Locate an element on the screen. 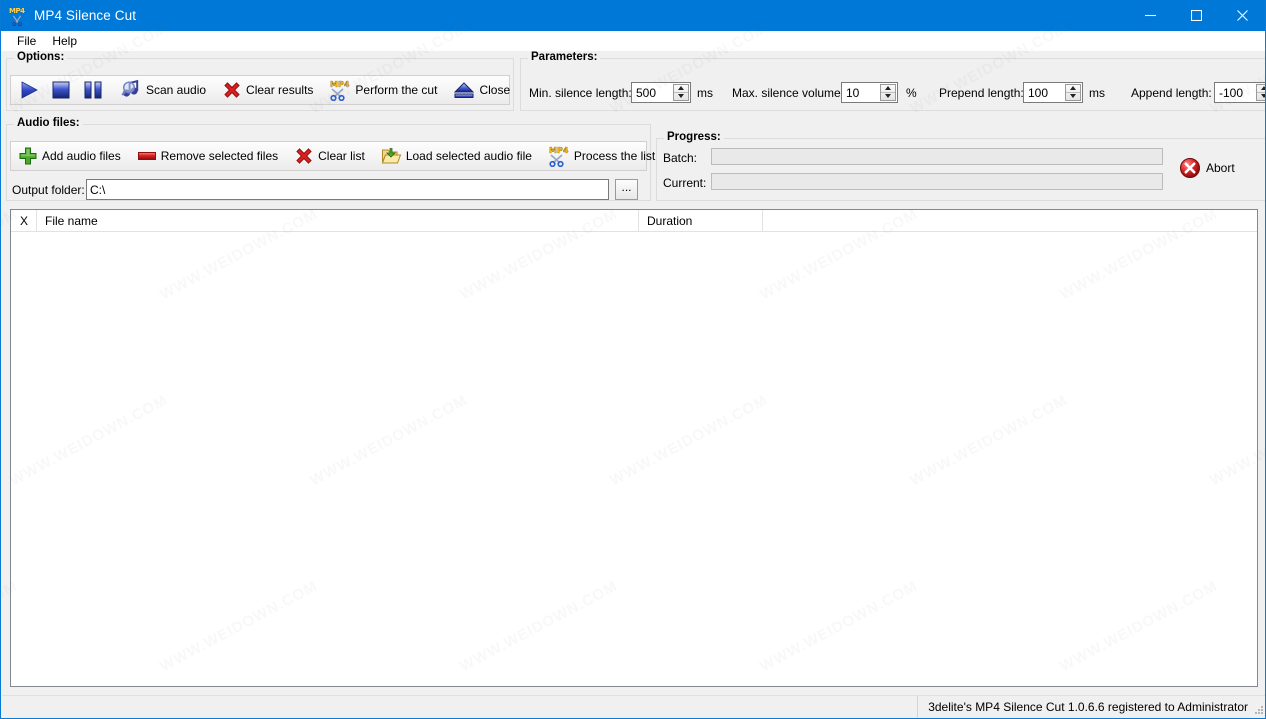 The image size is (1266, 719). prepend-length-spin-up is located at coordinates (1073, 89).